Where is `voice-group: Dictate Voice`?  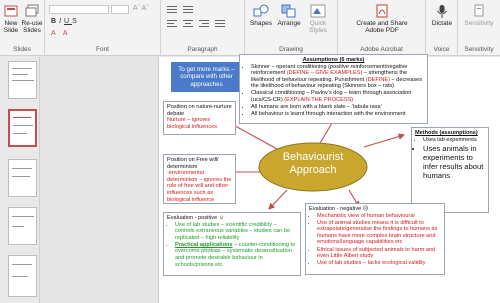 voice-group: Dictate Voice is located at coordinates (442, 28).